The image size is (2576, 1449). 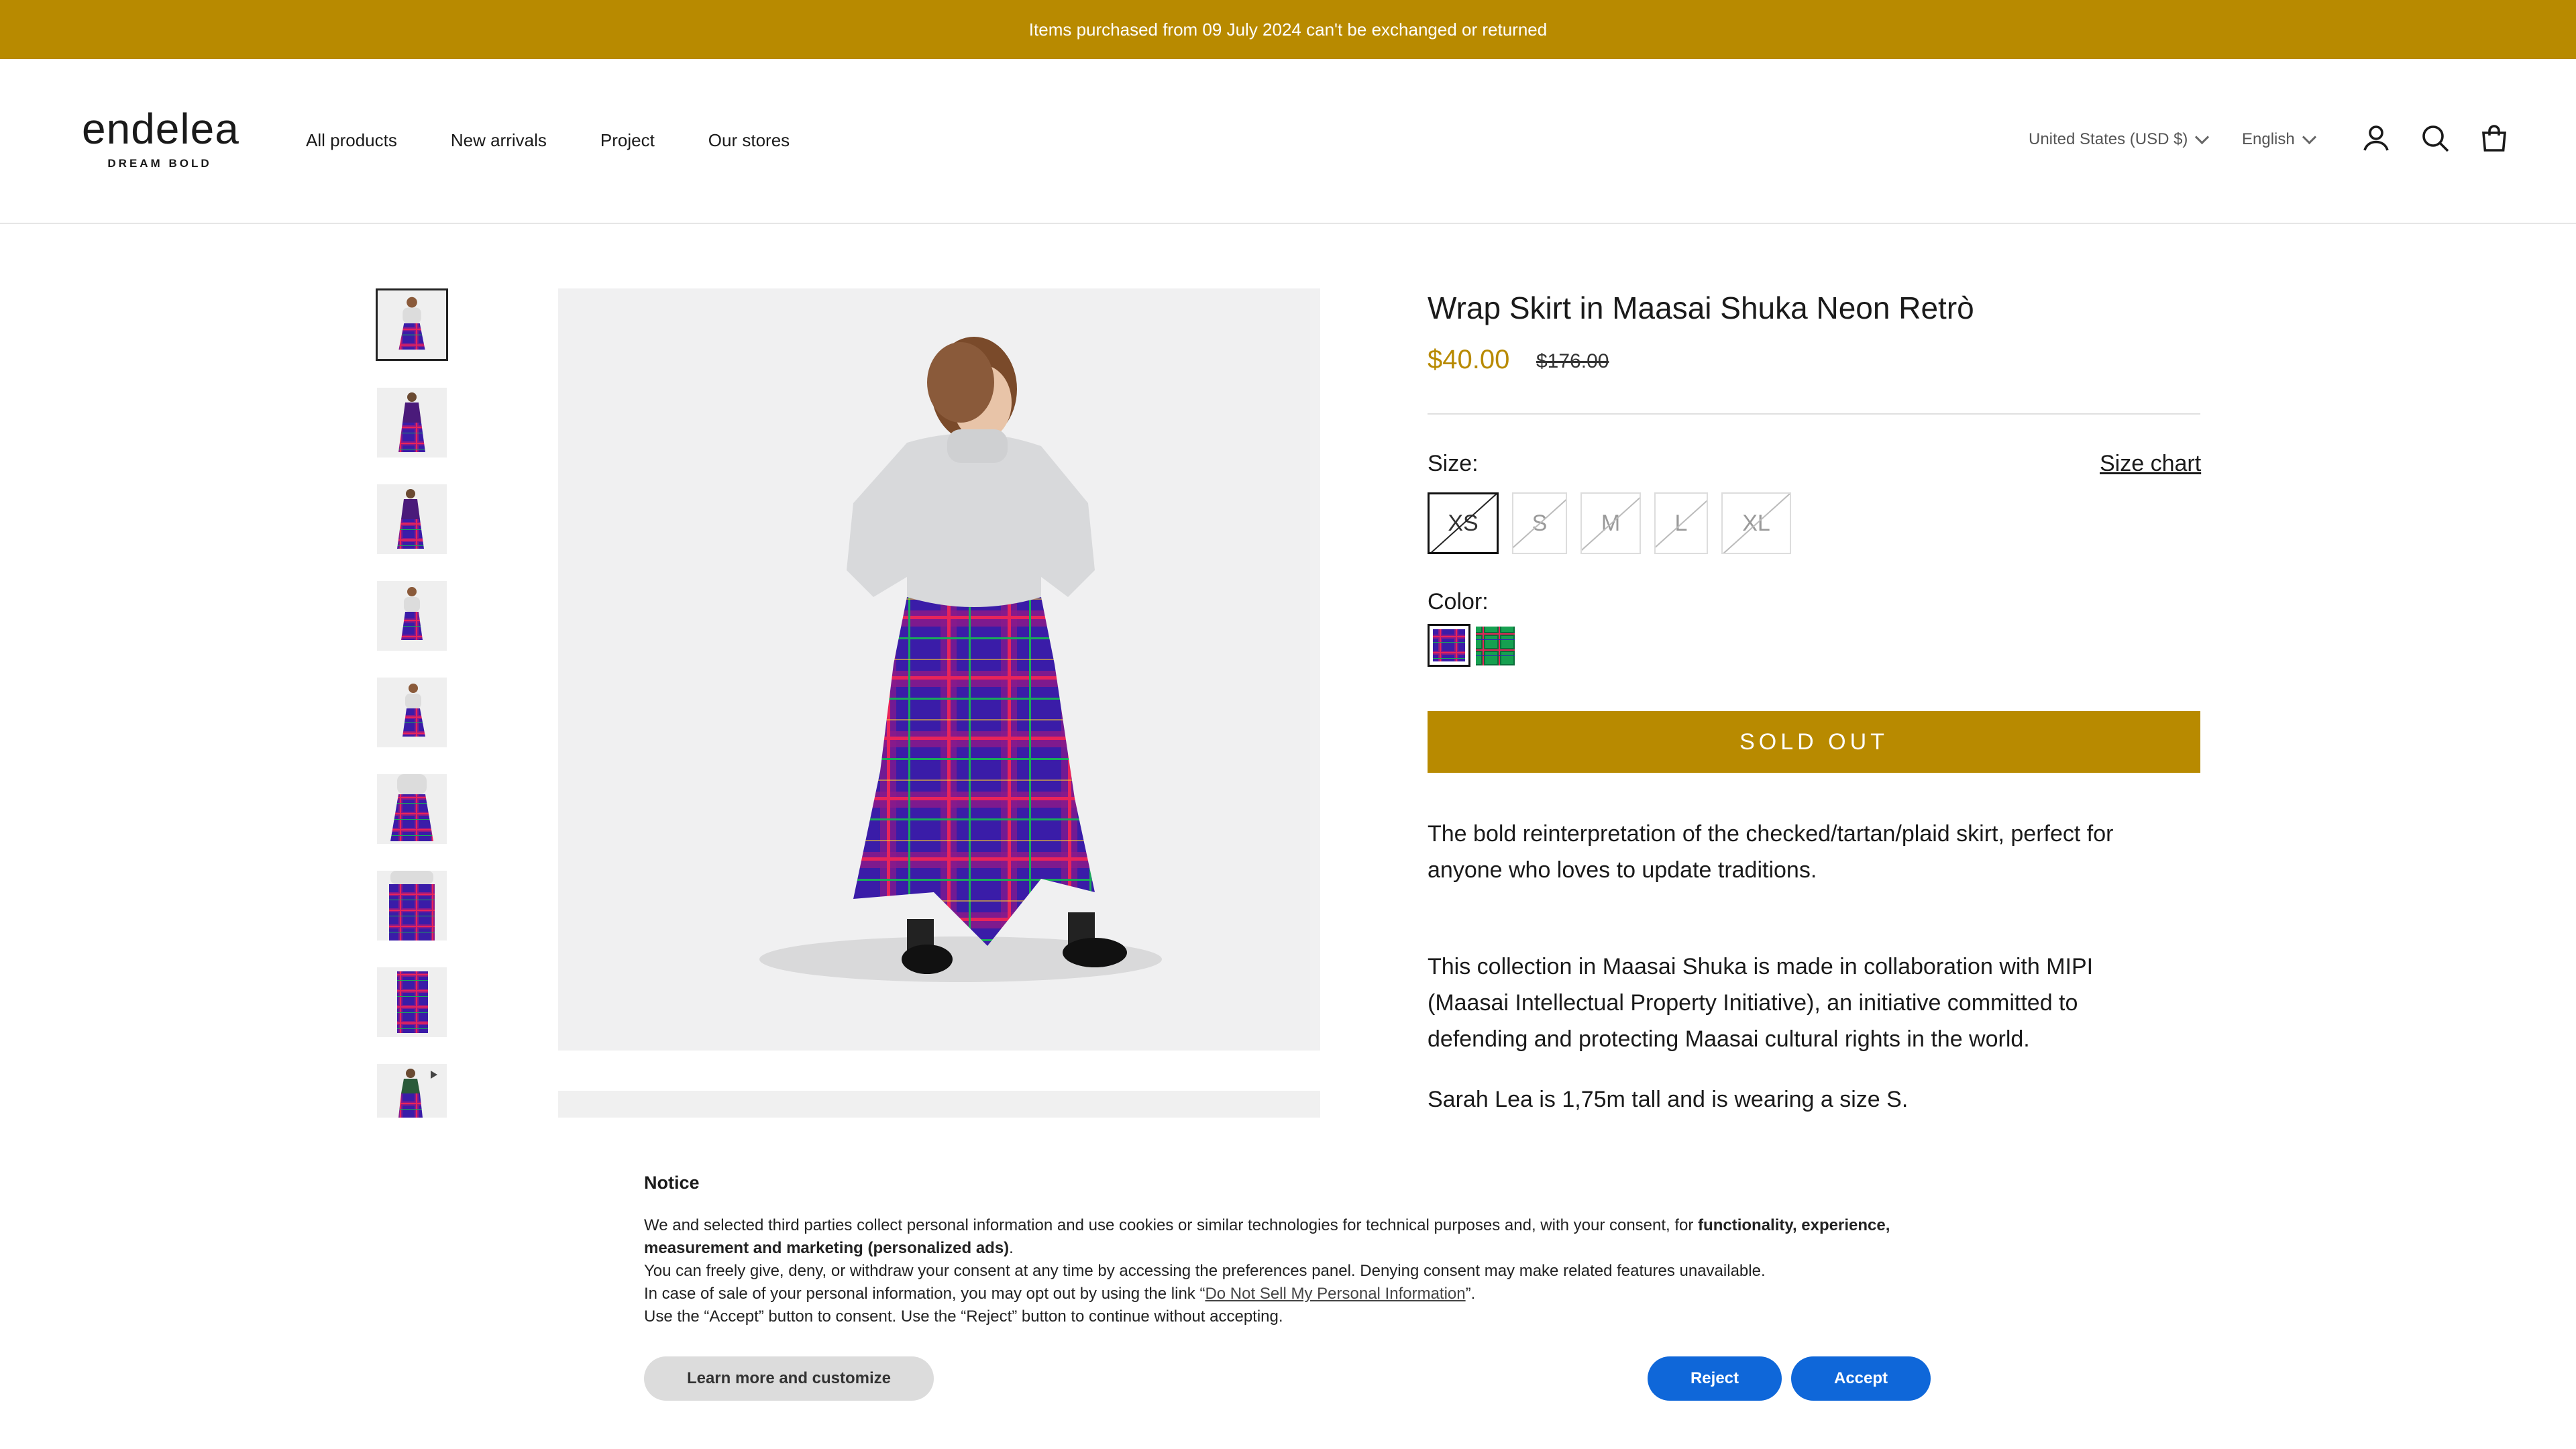 I want to click on product-second-image, so click(x=939, y=1104).